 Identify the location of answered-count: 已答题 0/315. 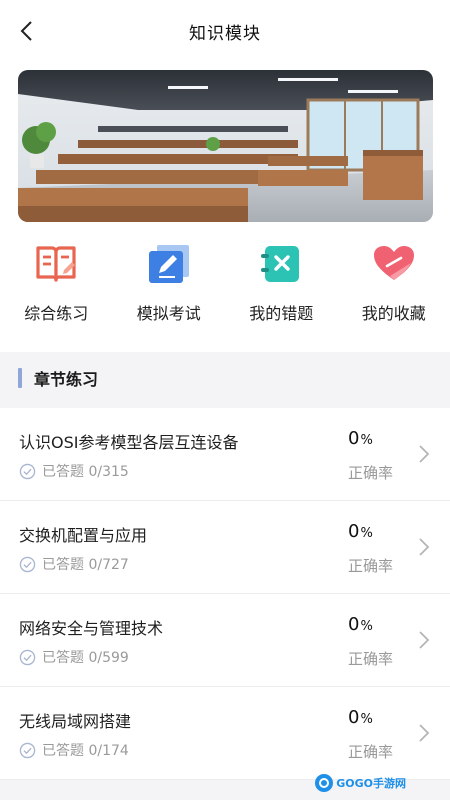
(85, 472).